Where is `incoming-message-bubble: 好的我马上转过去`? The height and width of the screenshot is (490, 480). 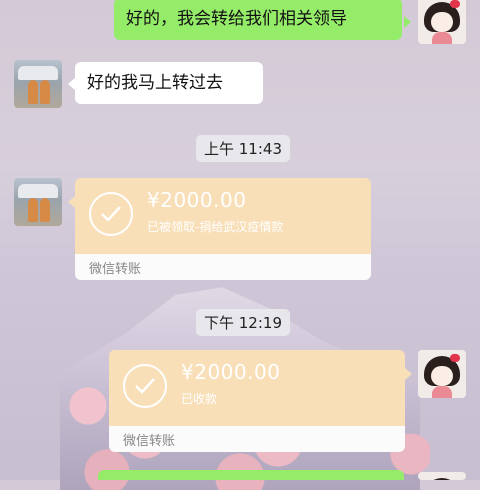
incoming-message-bubble: 好的我马上转过去 is located at coordinates (169, 83).